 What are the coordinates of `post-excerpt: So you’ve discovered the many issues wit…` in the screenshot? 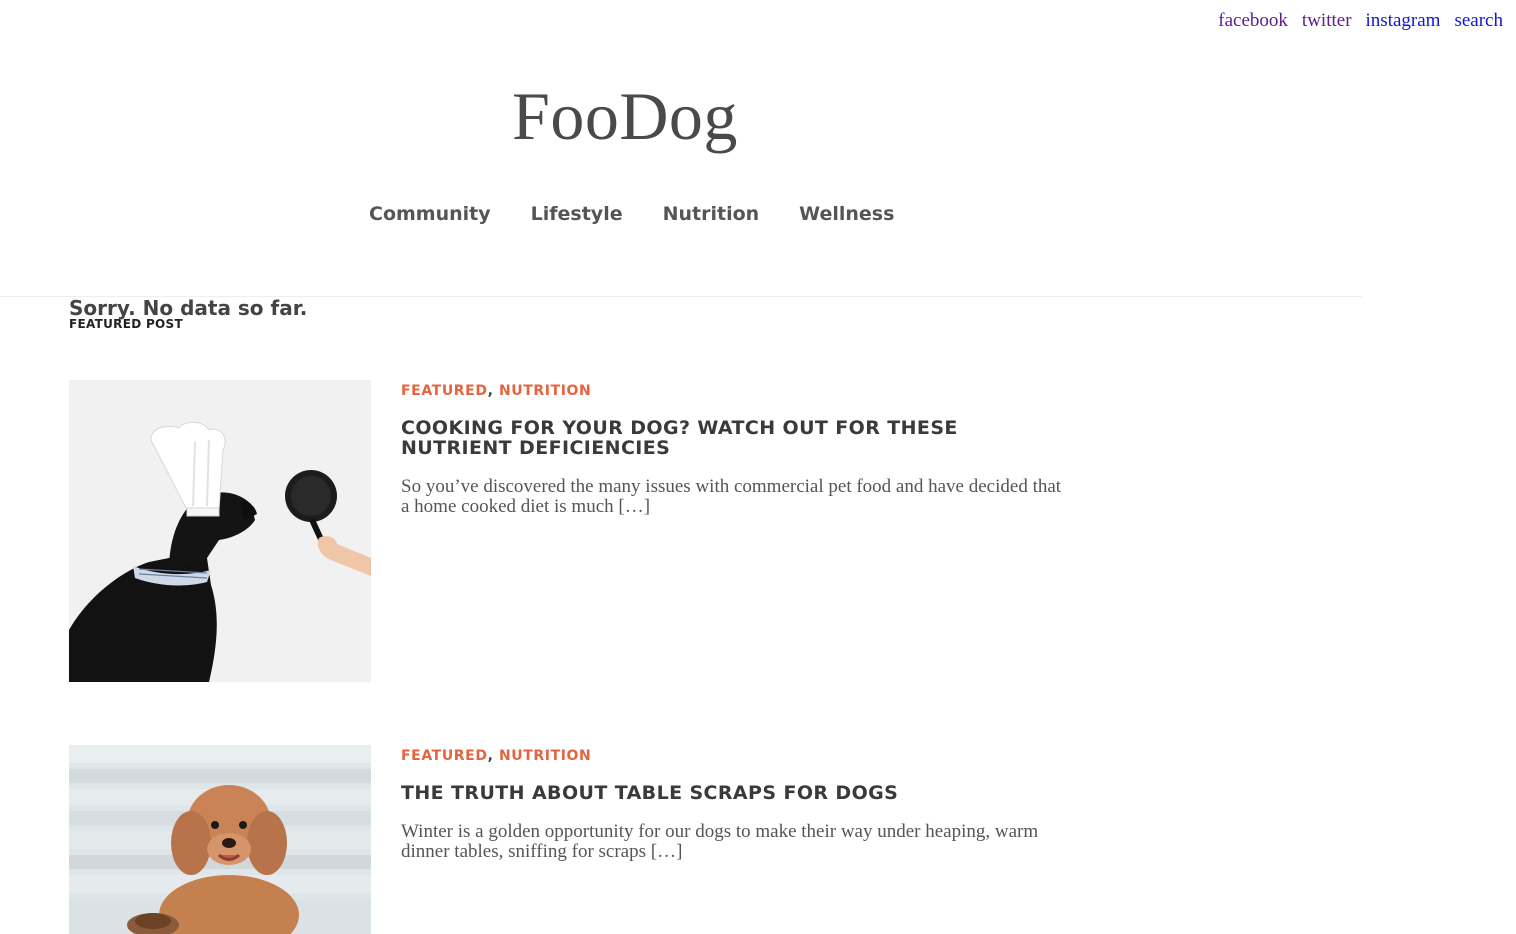 It's located at (731, 496).